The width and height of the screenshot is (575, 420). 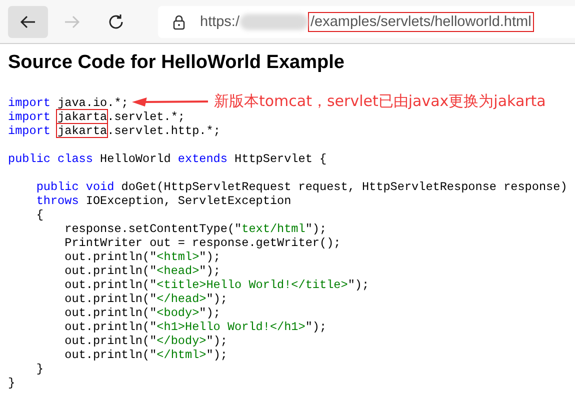 I want to click on code-line: import java.io.*;, so click(x=68, y=103).